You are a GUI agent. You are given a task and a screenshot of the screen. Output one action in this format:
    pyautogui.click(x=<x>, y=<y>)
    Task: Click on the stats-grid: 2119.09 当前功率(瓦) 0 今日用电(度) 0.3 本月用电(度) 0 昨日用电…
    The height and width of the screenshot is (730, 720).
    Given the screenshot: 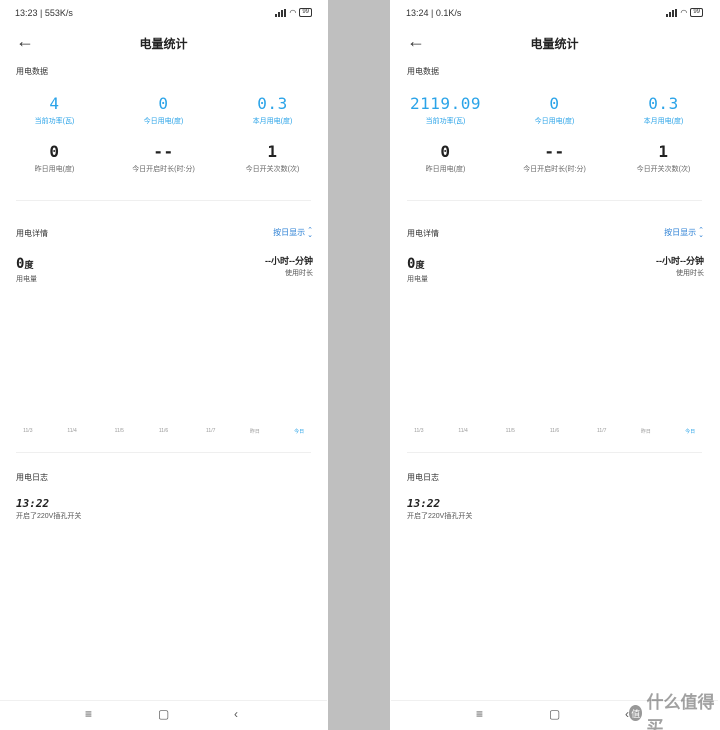 What is the action you would take?
    pyautogui.click(x=554, y=141)
    